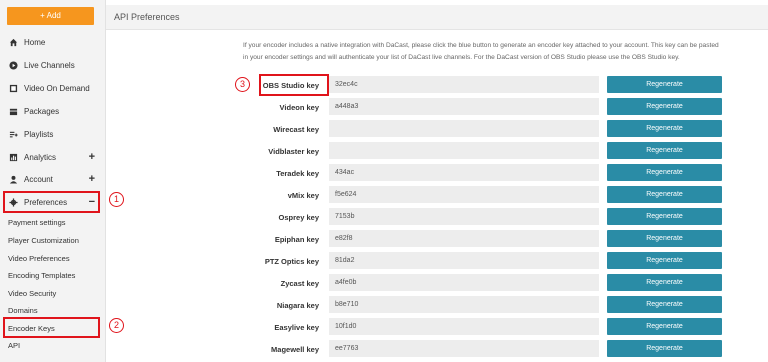 The width and height of the screenshot is (768, 362). I want to click on add-button: + Add, so click(50, 16).